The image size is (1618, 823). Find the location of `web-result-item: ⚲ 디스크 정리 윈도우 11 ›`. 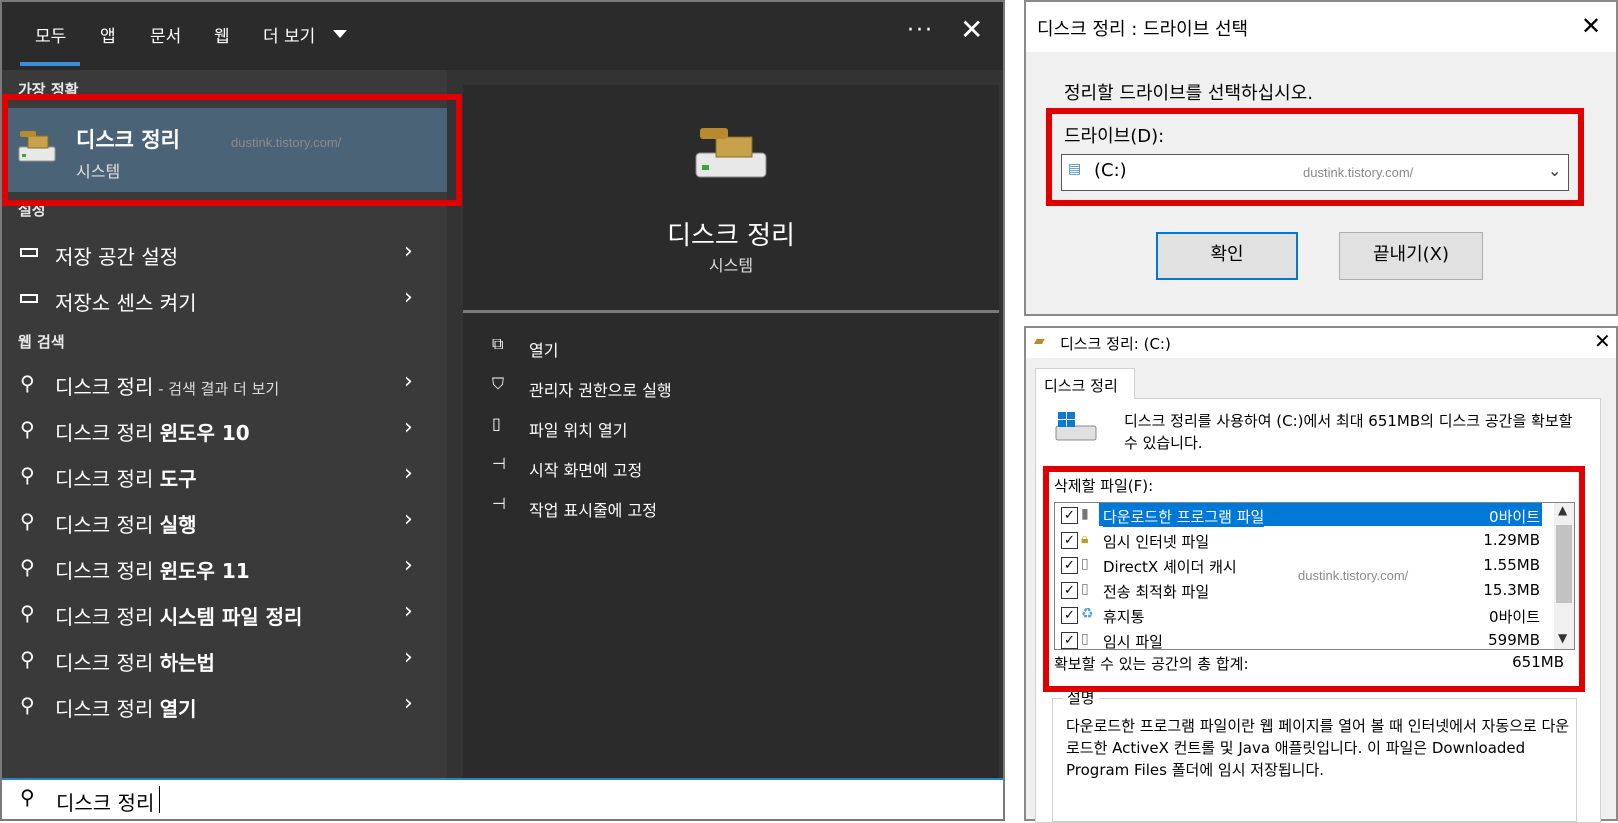

web-result-item: ⚲ 디스크 정리 윈도우 11 › is located at coordinates (224, 574).